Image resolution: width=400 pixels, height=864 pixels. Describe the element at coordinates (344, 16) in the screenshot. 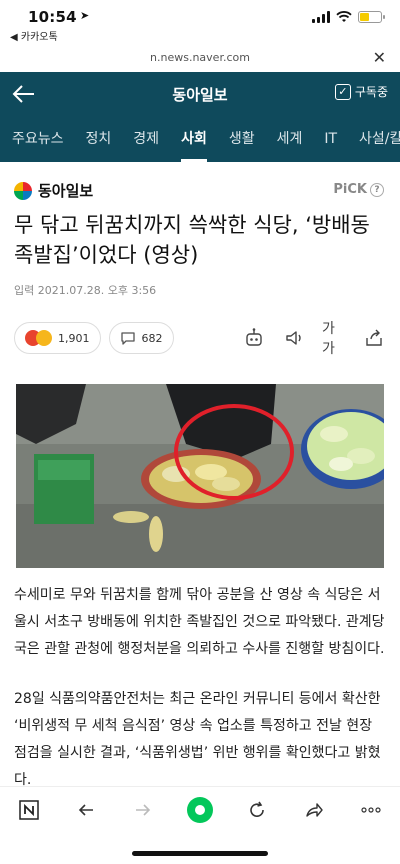

I see `wifi-icon` at that location.